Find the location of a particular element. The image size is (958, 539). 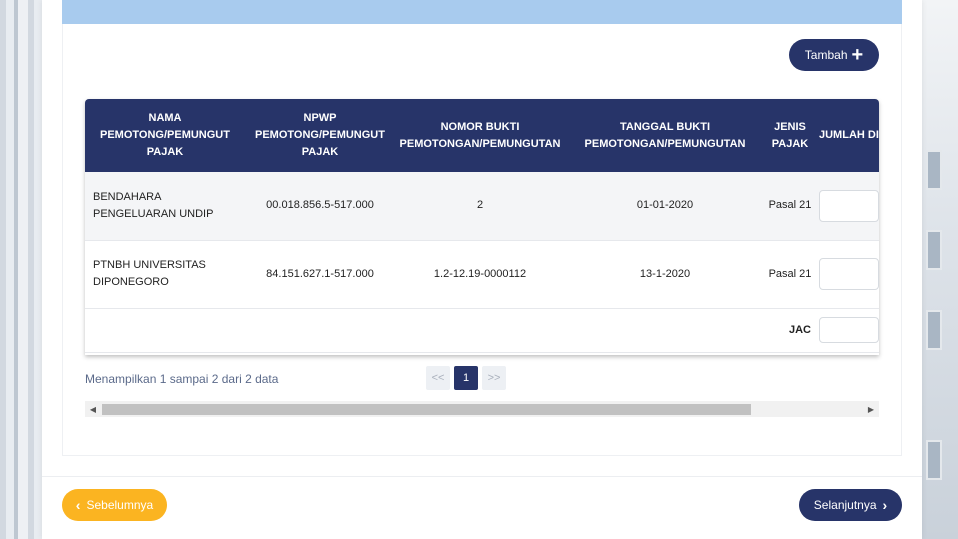

table-total-row: JAC is located at coordinates (482, 330).